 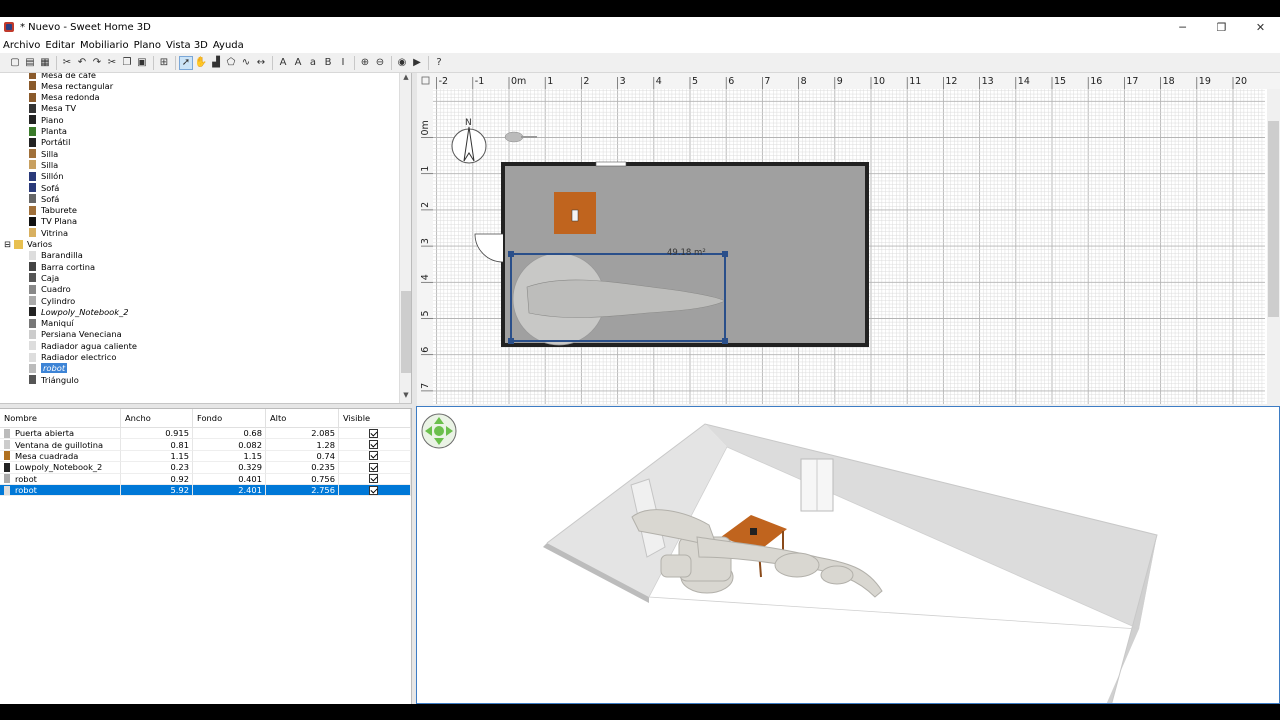 I want to click on minimize-button: ─, so click(x=1182, y=27).